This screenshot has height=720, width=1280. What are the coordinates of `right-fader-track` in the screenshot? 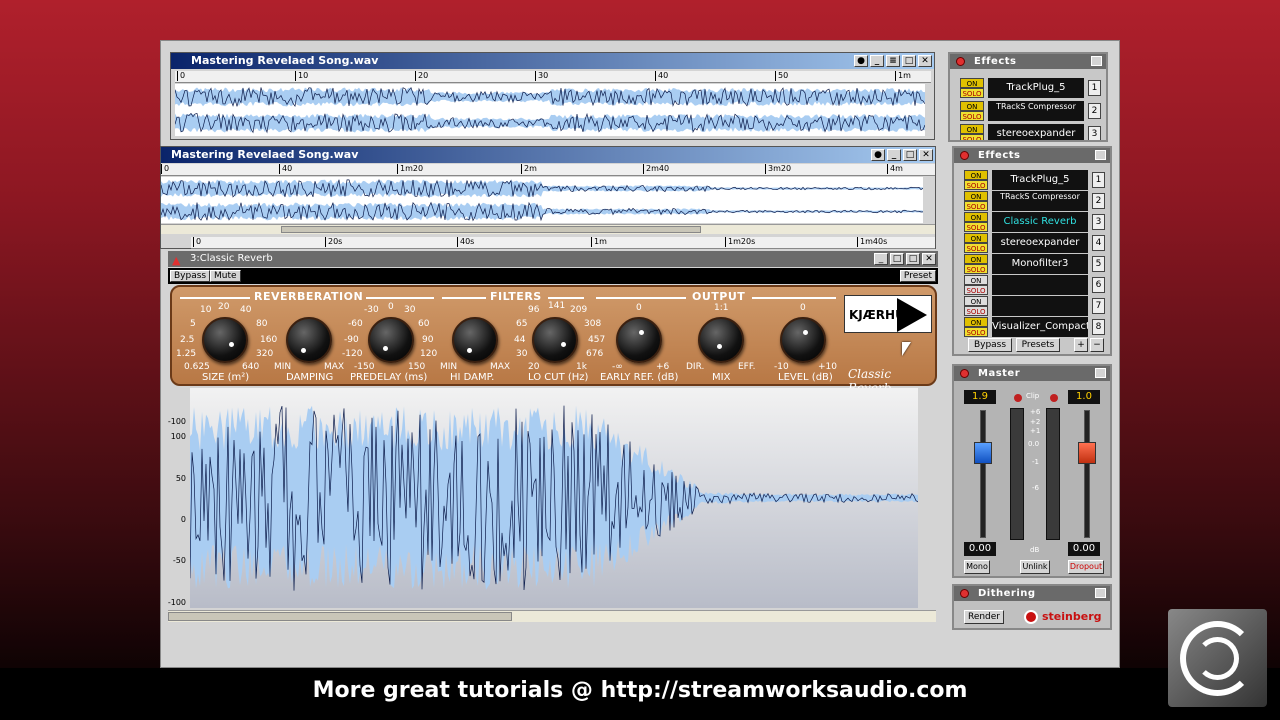 It's located at (1087, 474).